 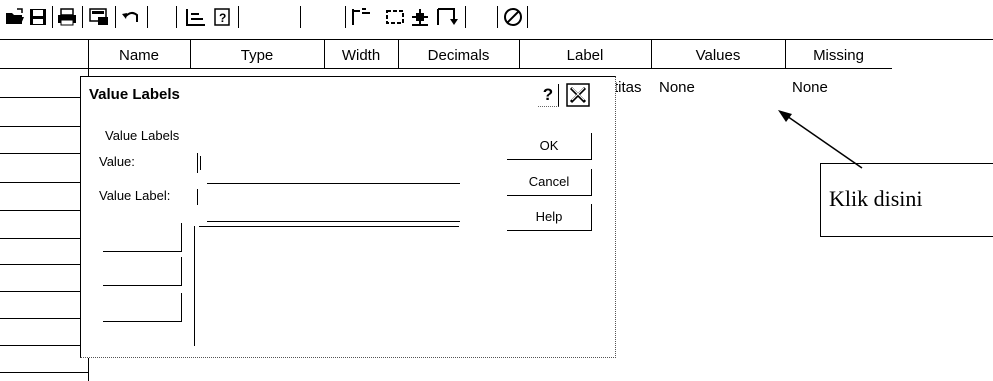 I want to click on value-labels-group-label: Value Labels, so click(x=142, y=135).